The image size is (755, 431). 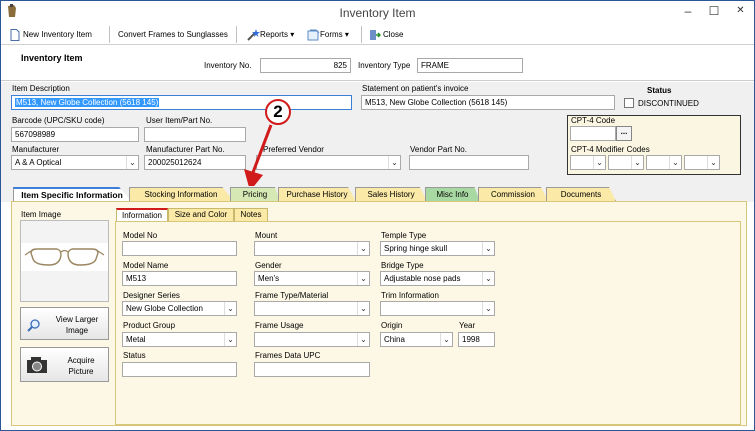 What do you see at coordinates (469, 162) in the screenshot?
I see `vendor-part-input` at bounding box center [469, 162].